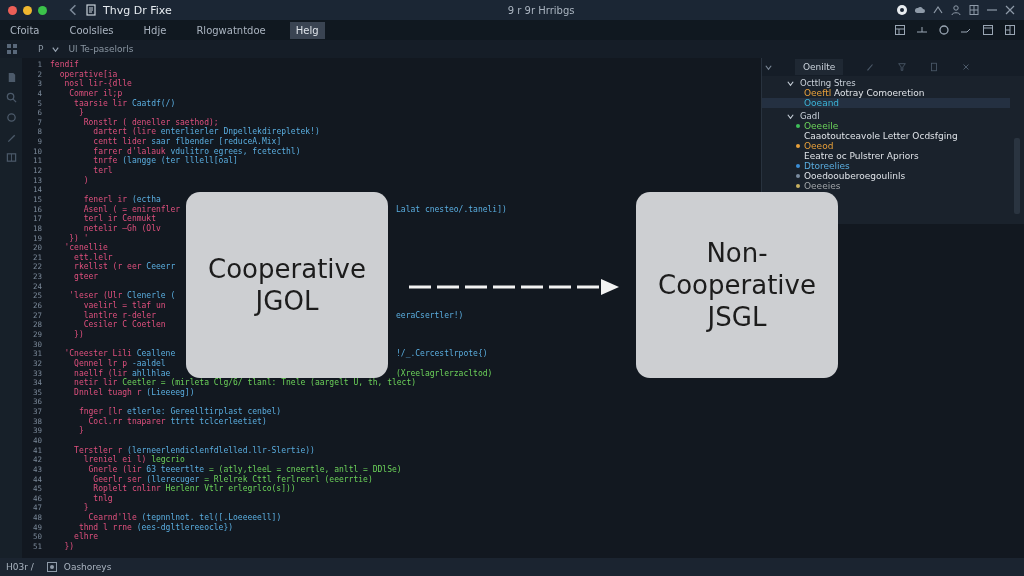  Describe the element at coordinates (78, 238) in the screenshot. I see `code-line: }) '` at that location.